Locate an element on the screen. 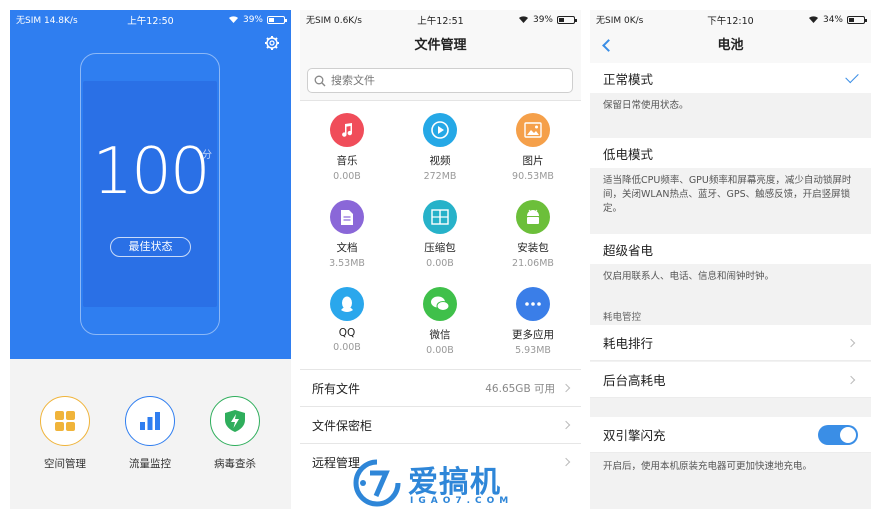  watermark-url: IGAO7.COM is located at coordinates (462, 501).